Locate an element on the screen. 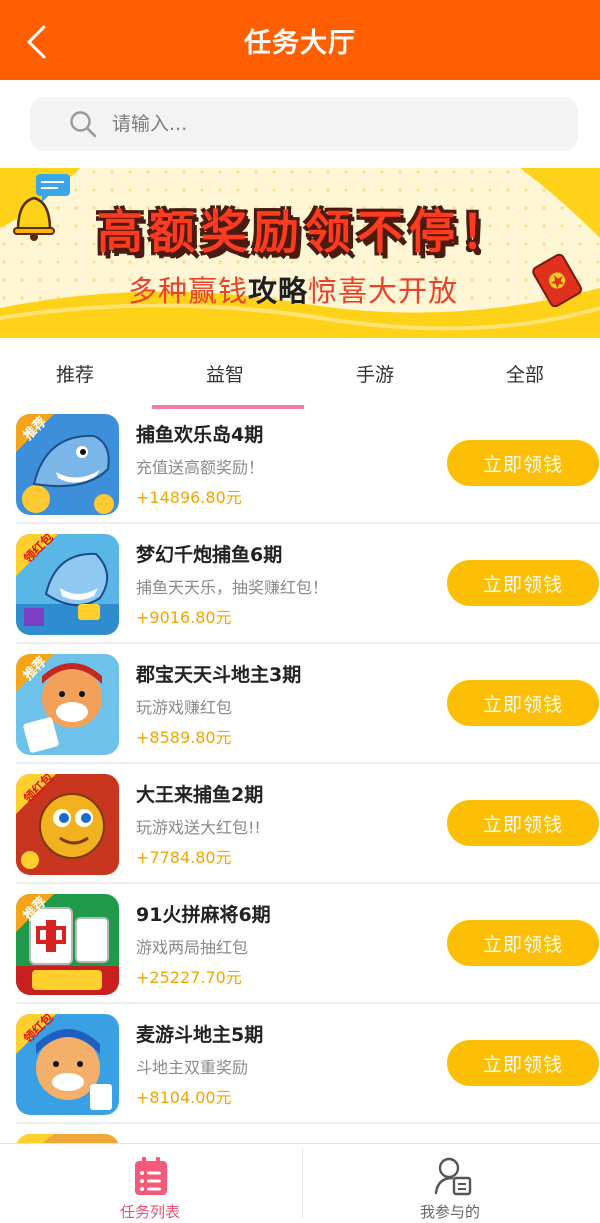  banner-subtitle-post: 惊喜大开放 is located at coordinates (383, 291).